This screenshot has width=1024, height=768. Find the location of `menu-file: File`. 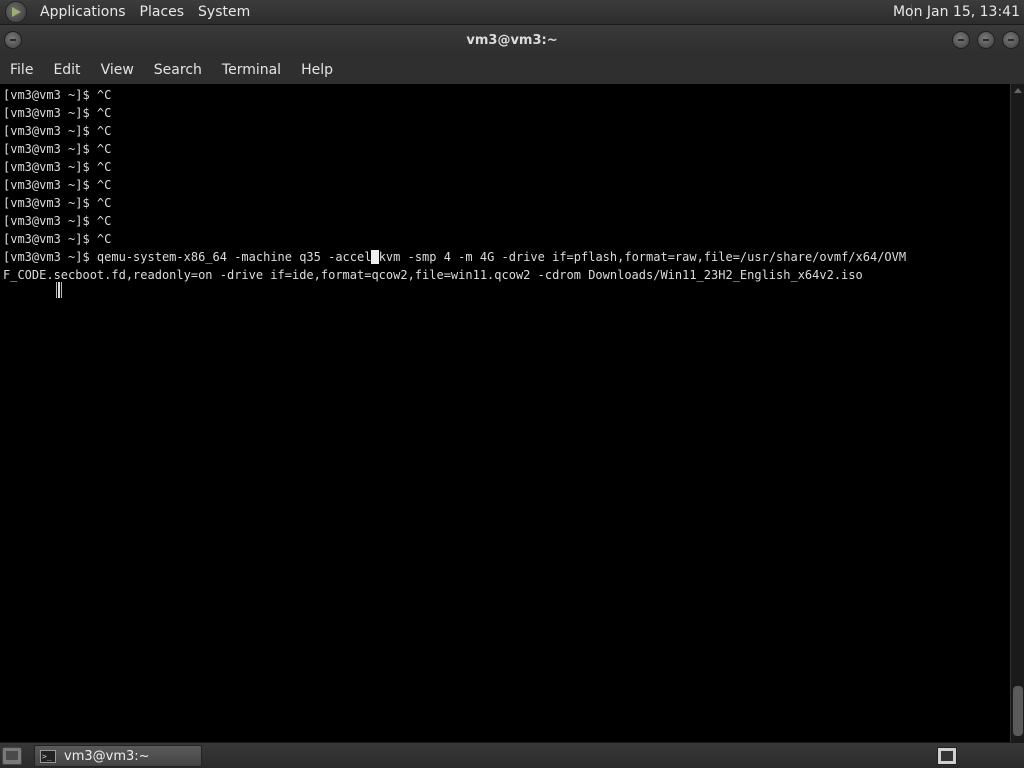

menu-file: File is located at coordinates (21, 70).